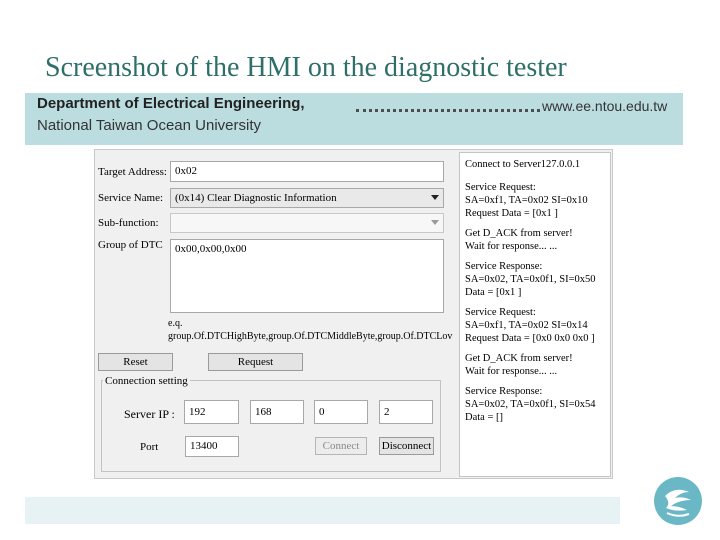 This screenshot has width=720, height=540. What do you see at coordinates (130, 245) in the screenshot?
I see `group-of-dtc-label: Group of DTC` at bounding box center [130, 245].